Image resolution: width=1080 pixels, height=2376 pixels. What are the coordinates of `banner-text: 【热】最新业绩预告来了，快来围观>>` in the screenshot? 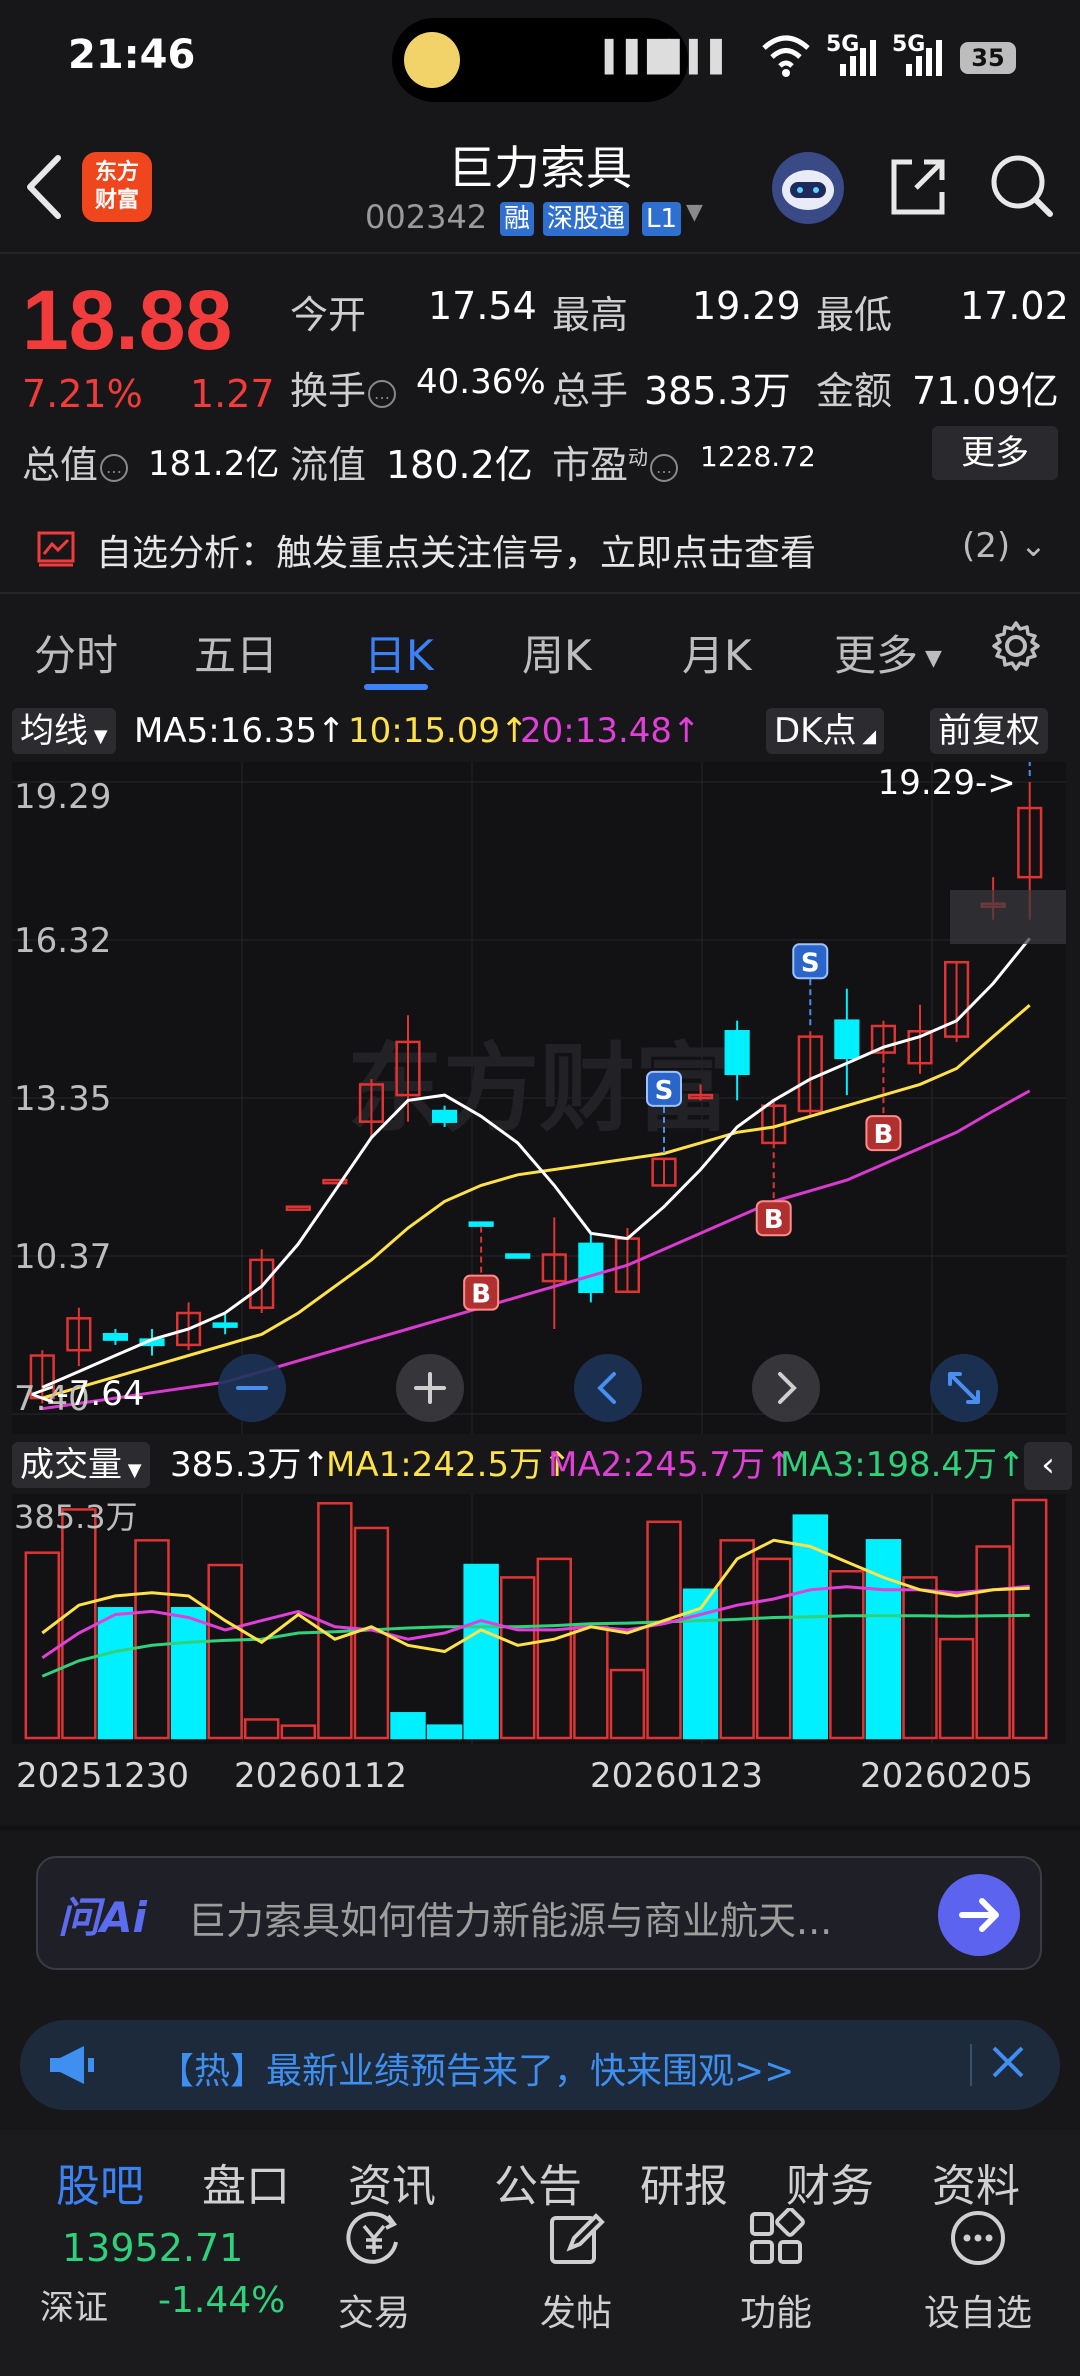 It's located at (476, 2068).